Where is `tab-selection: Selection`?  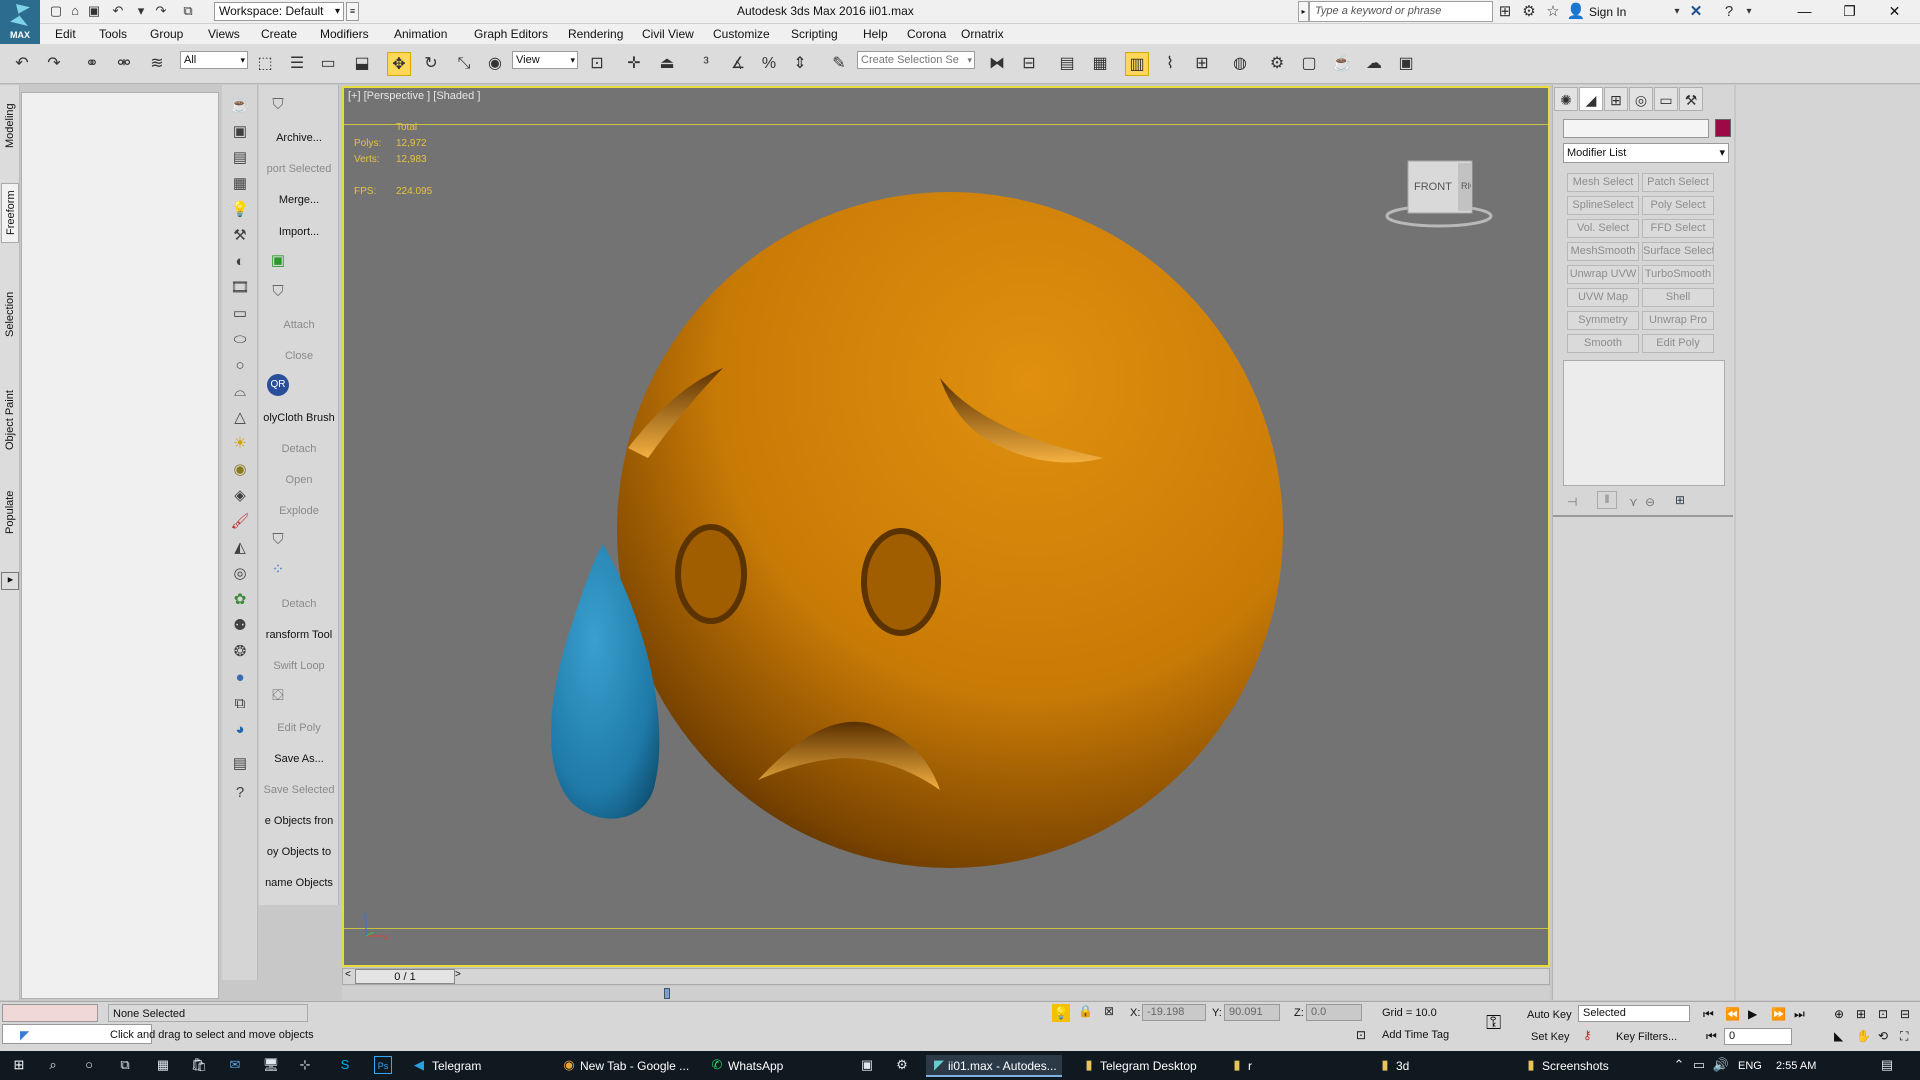
tab-selection: Selection is located at coordinates (10, 314).